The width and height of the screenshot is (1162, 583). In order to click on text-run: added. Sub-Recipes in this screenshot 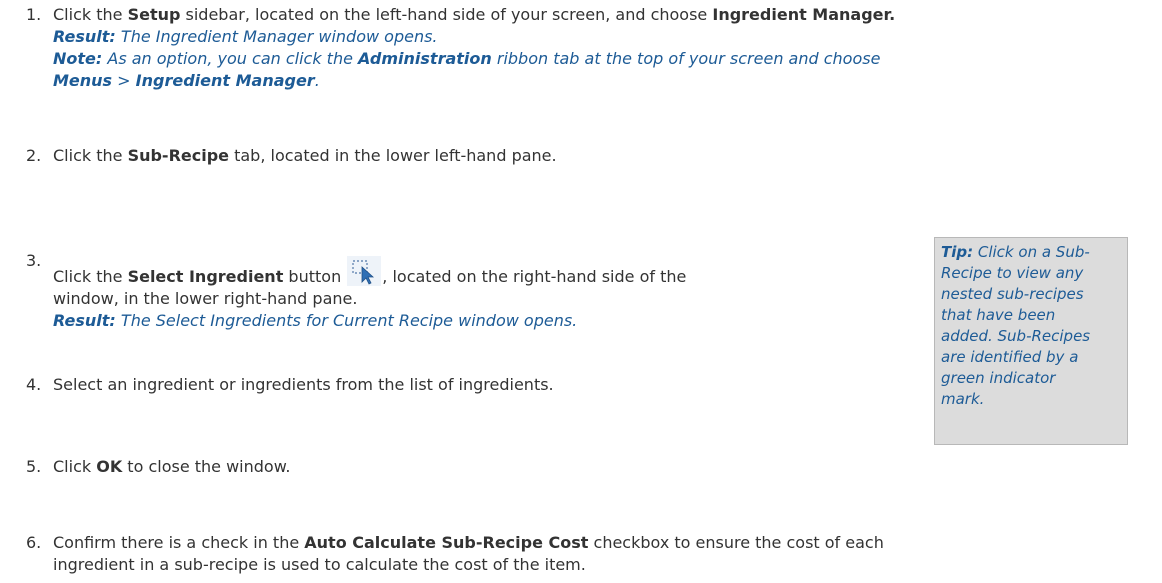, I will do `click(1016, 336)`.